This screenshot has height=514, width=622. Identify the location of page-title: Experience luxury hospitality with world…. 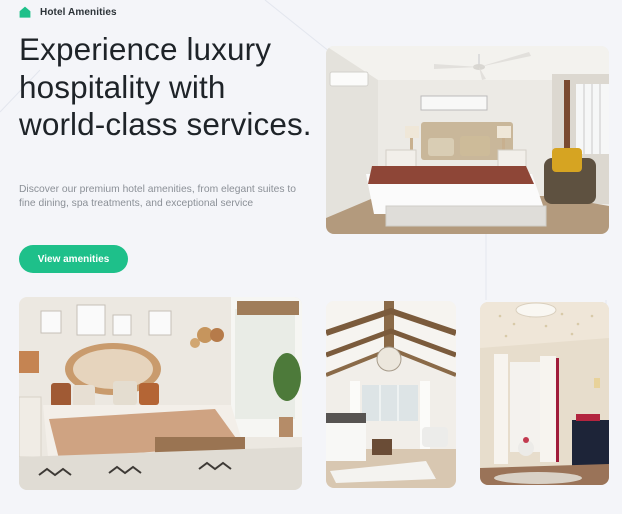
(165, 86).